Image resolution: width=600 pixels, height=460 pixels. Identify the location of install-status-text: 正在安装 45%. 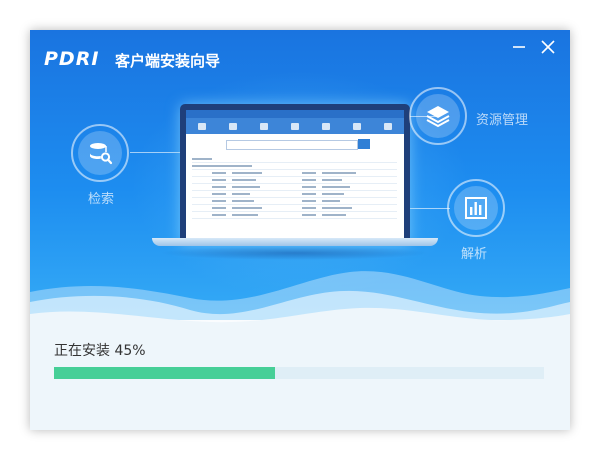
(100, 351).